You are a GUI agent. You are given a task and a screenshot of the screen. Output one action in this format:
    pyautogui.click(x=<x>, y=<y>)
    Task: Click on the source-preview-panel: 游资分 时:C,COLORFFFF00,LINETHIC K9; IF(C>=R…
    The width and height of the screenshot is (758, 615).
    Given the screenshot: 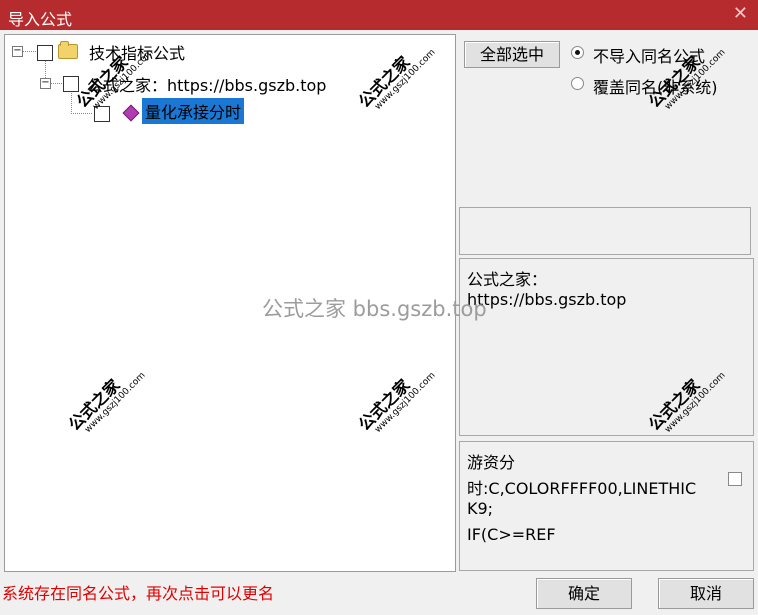 What is the action you would take?
    pyautogui.click(x=606, y=506)
    